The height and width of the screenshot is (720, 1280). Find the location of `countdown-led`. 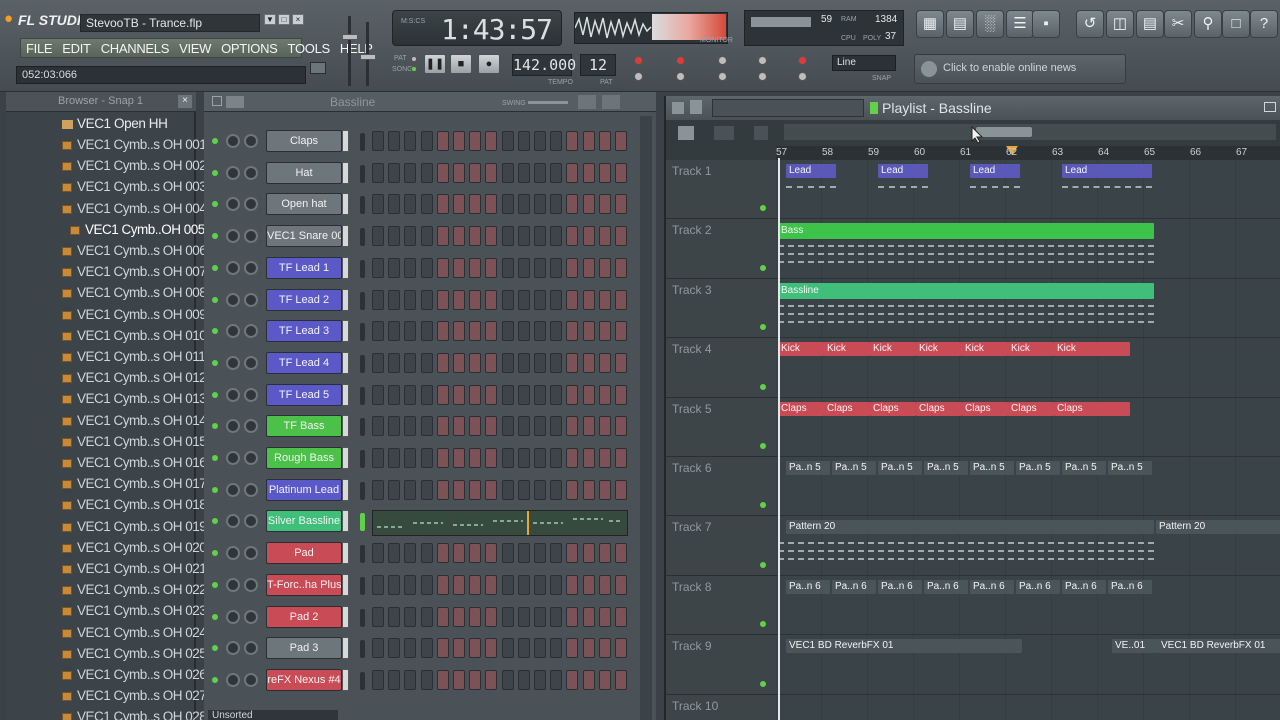

countdown-led is located at coordinates (722, 76).